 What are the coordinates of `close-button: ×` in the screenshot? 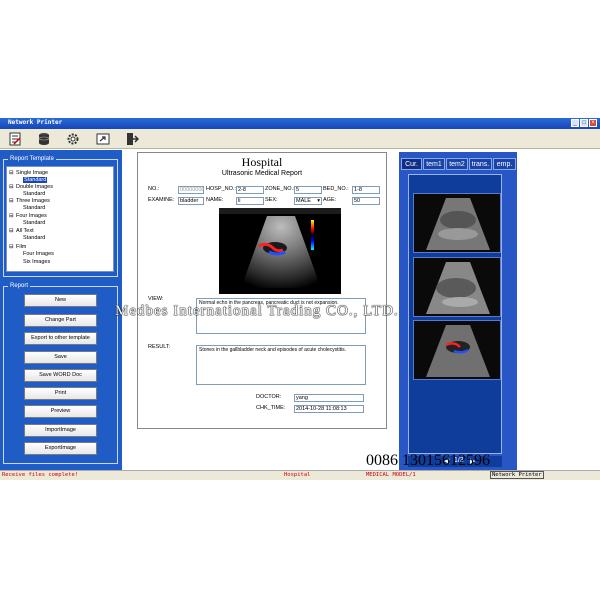 It's located at (593, 123).